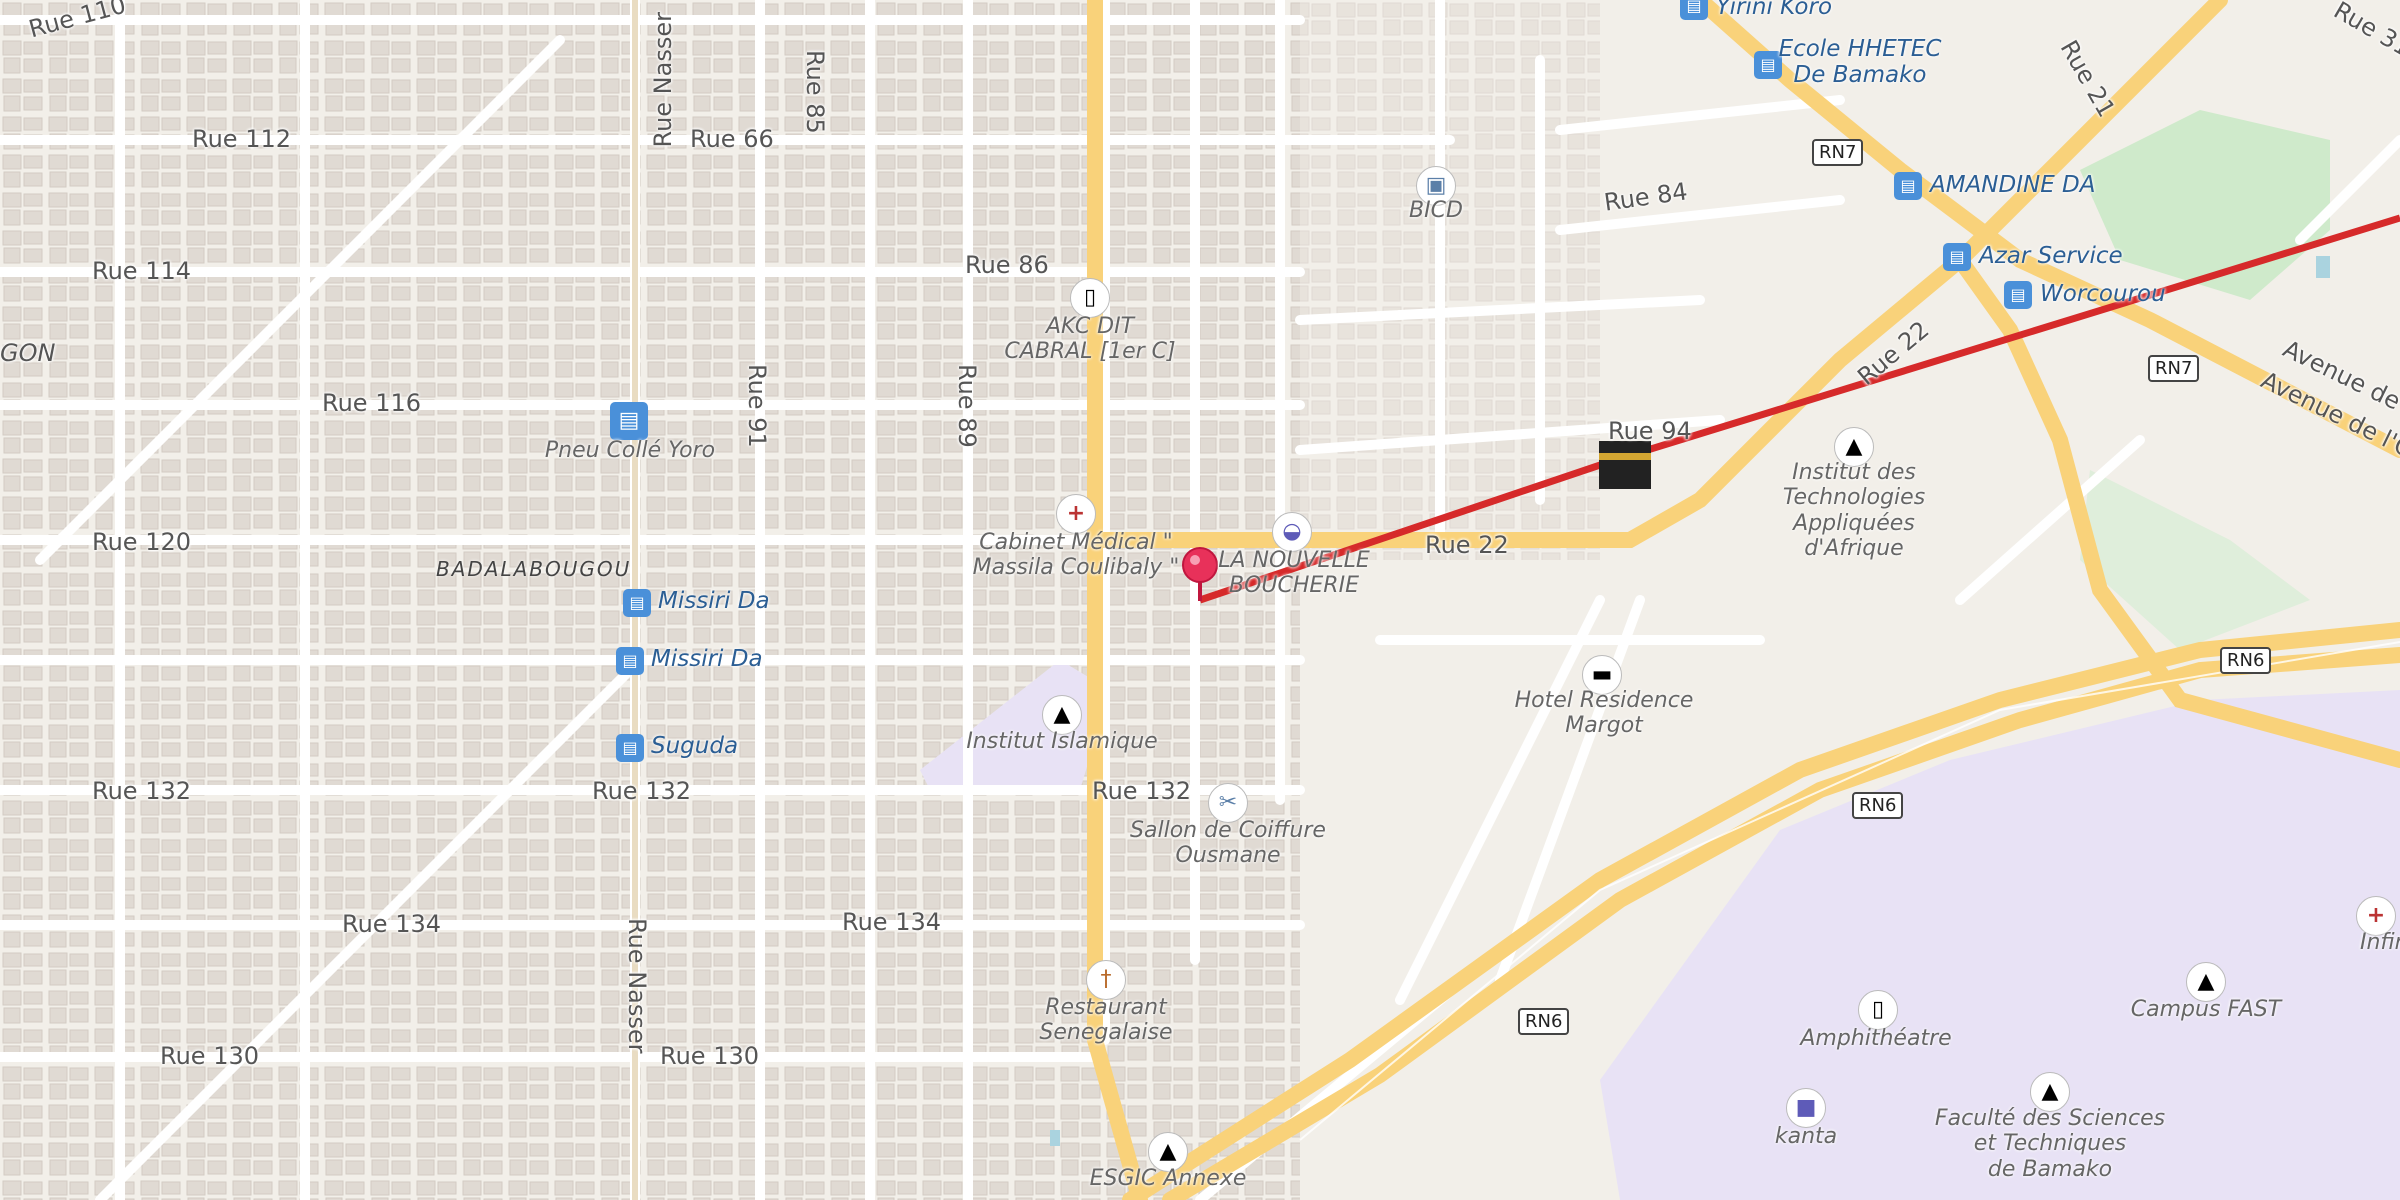  What do you see at coordinates (2013, 185) in the screenshot?
I see `bus-stop-label: AMANDINE DA` at bounding box center [2013, 185].